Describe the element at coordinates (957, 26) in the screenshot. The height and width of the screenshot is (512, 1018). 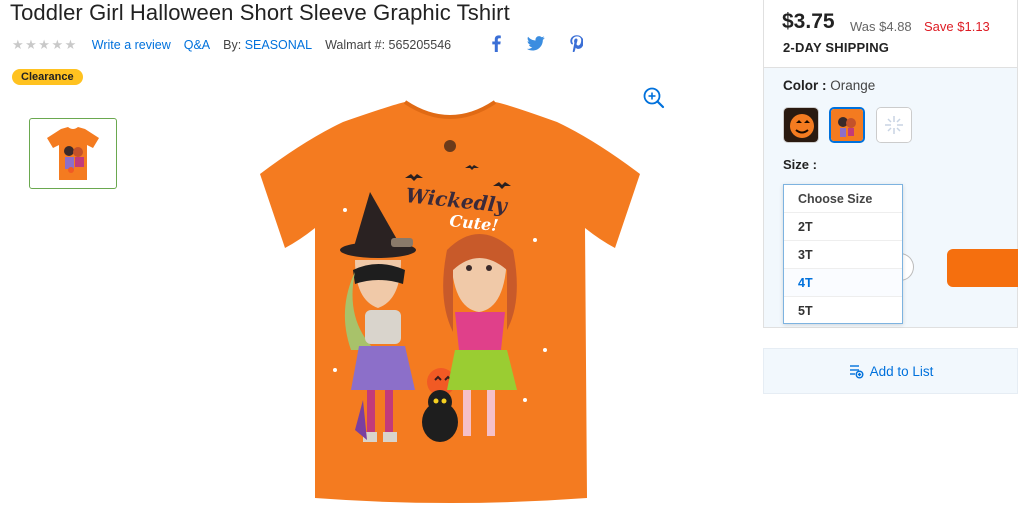
I see `save-amount: Save $1.13` at that location.